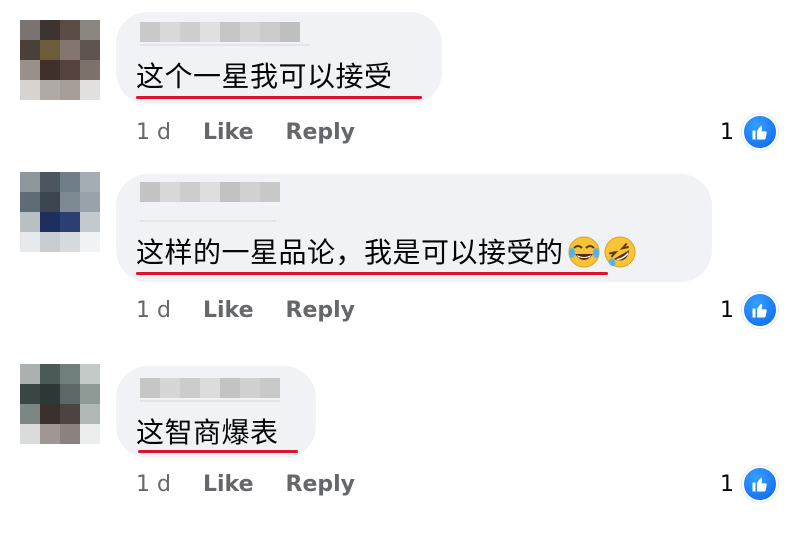 Image resolution: width=800 pixels, height=541 pixels. I want to click on comment-bubble: 这智商爆表, so click(216, 412).